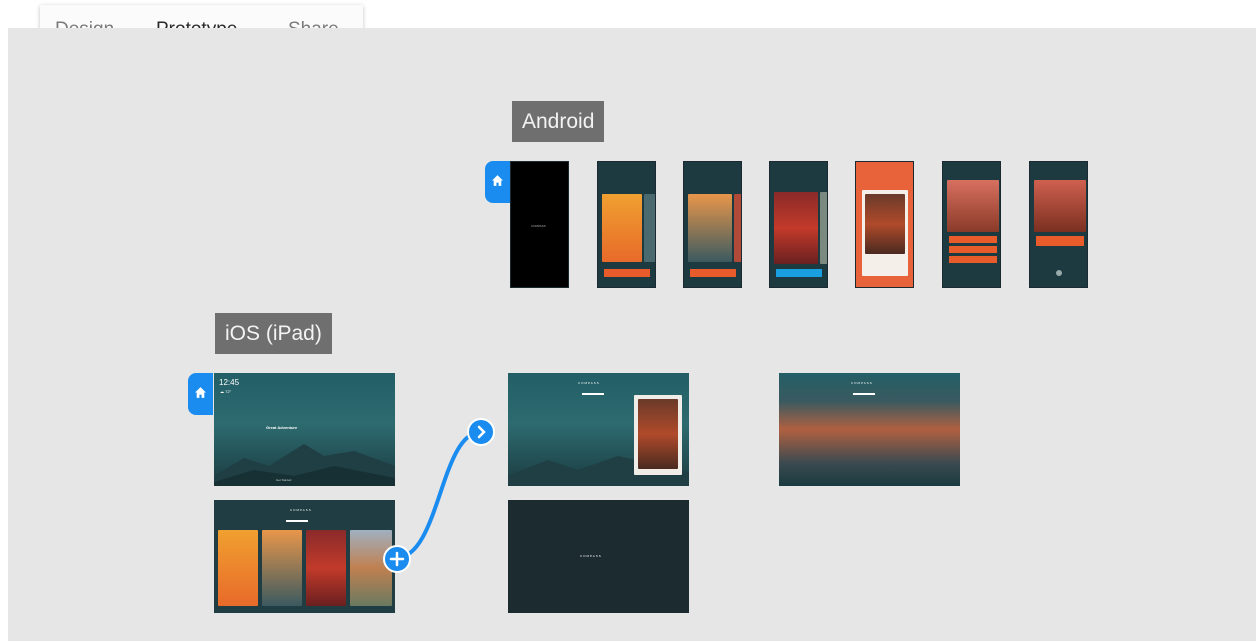  I want to click on wire-target-handle, so click(481, 432).